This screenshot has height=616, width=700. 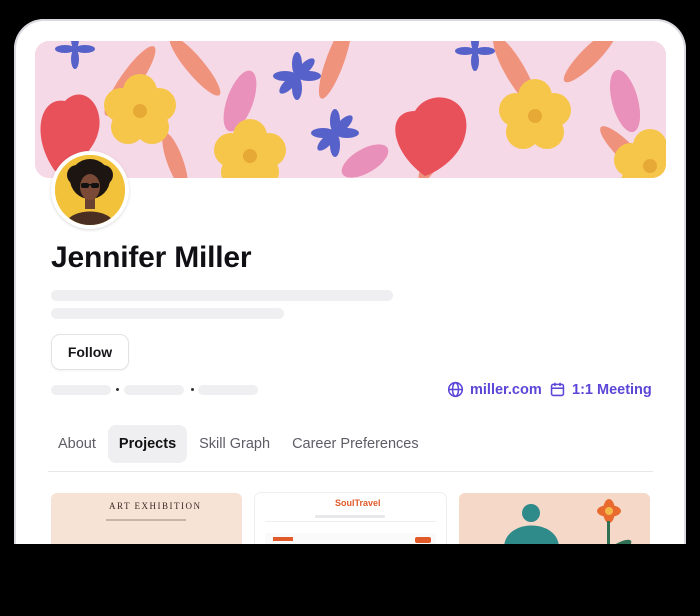 What do you see at coordinates (234, 444) in the screenshot?
I see `tab-skill-graph: Skill Graph` at bounding box center [234, 444].